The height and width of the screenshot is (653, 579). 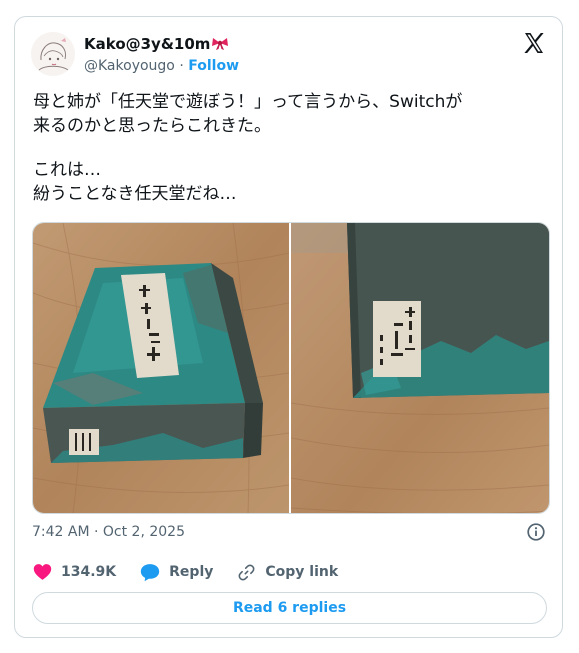 What do you see at coordinates (89, 572) in the screenshot?
I see `like-count: 134.9K` at bounding box center [89, 572].